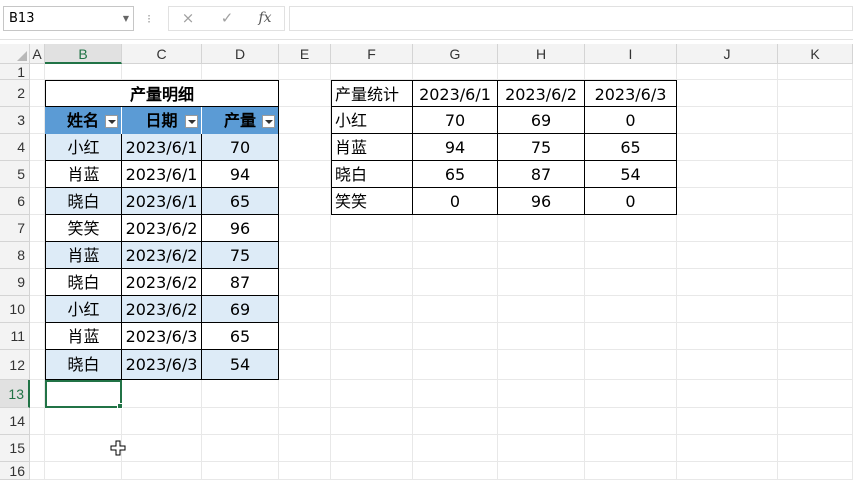 This screenshot has width=853, height=480. I want to click on summary-table-cell: 笑笑, so click(372, 201).